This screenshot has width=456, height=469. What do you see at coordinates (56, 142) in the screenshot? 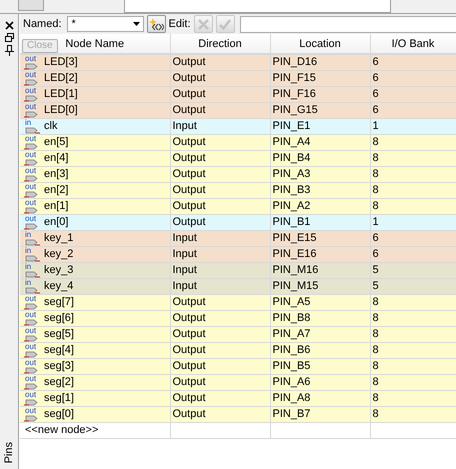
I see `node-name: en[5]` at bounding box center [56, 142].